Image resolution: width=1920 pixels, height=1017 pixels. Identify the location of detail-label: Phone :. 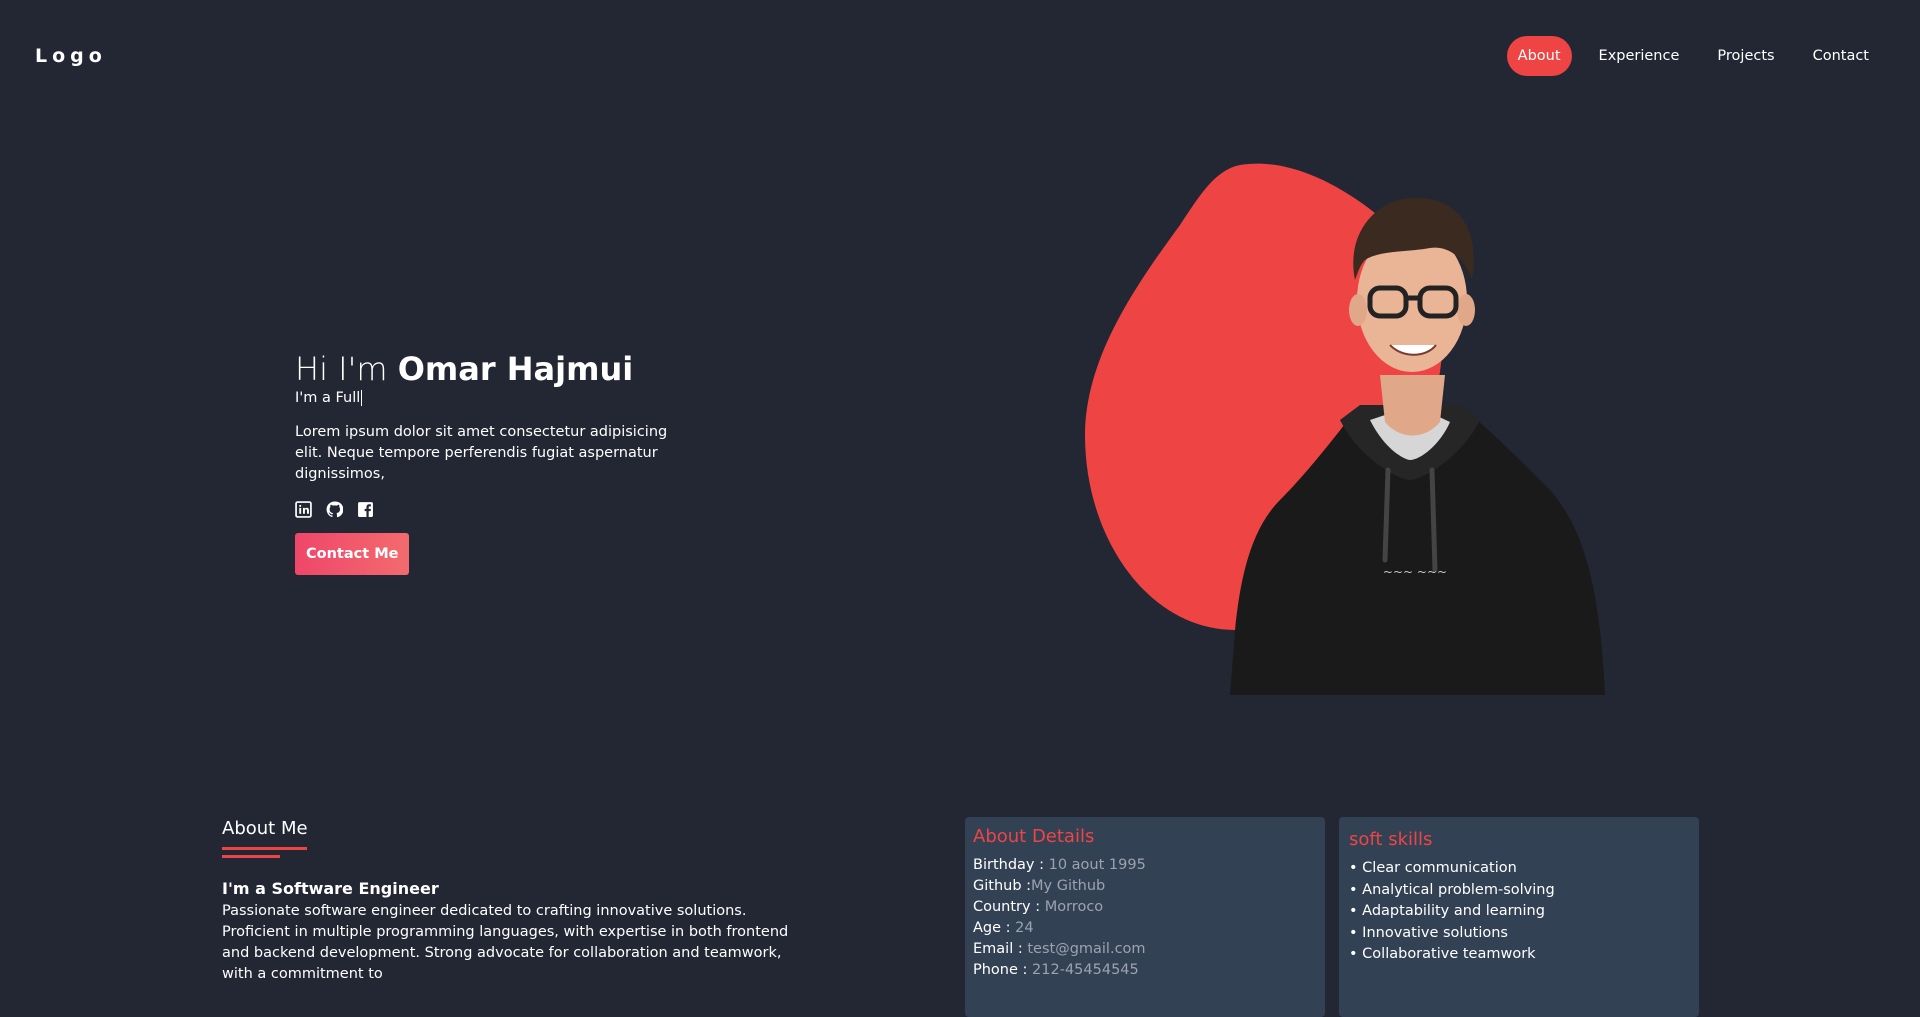
(1000, 970).